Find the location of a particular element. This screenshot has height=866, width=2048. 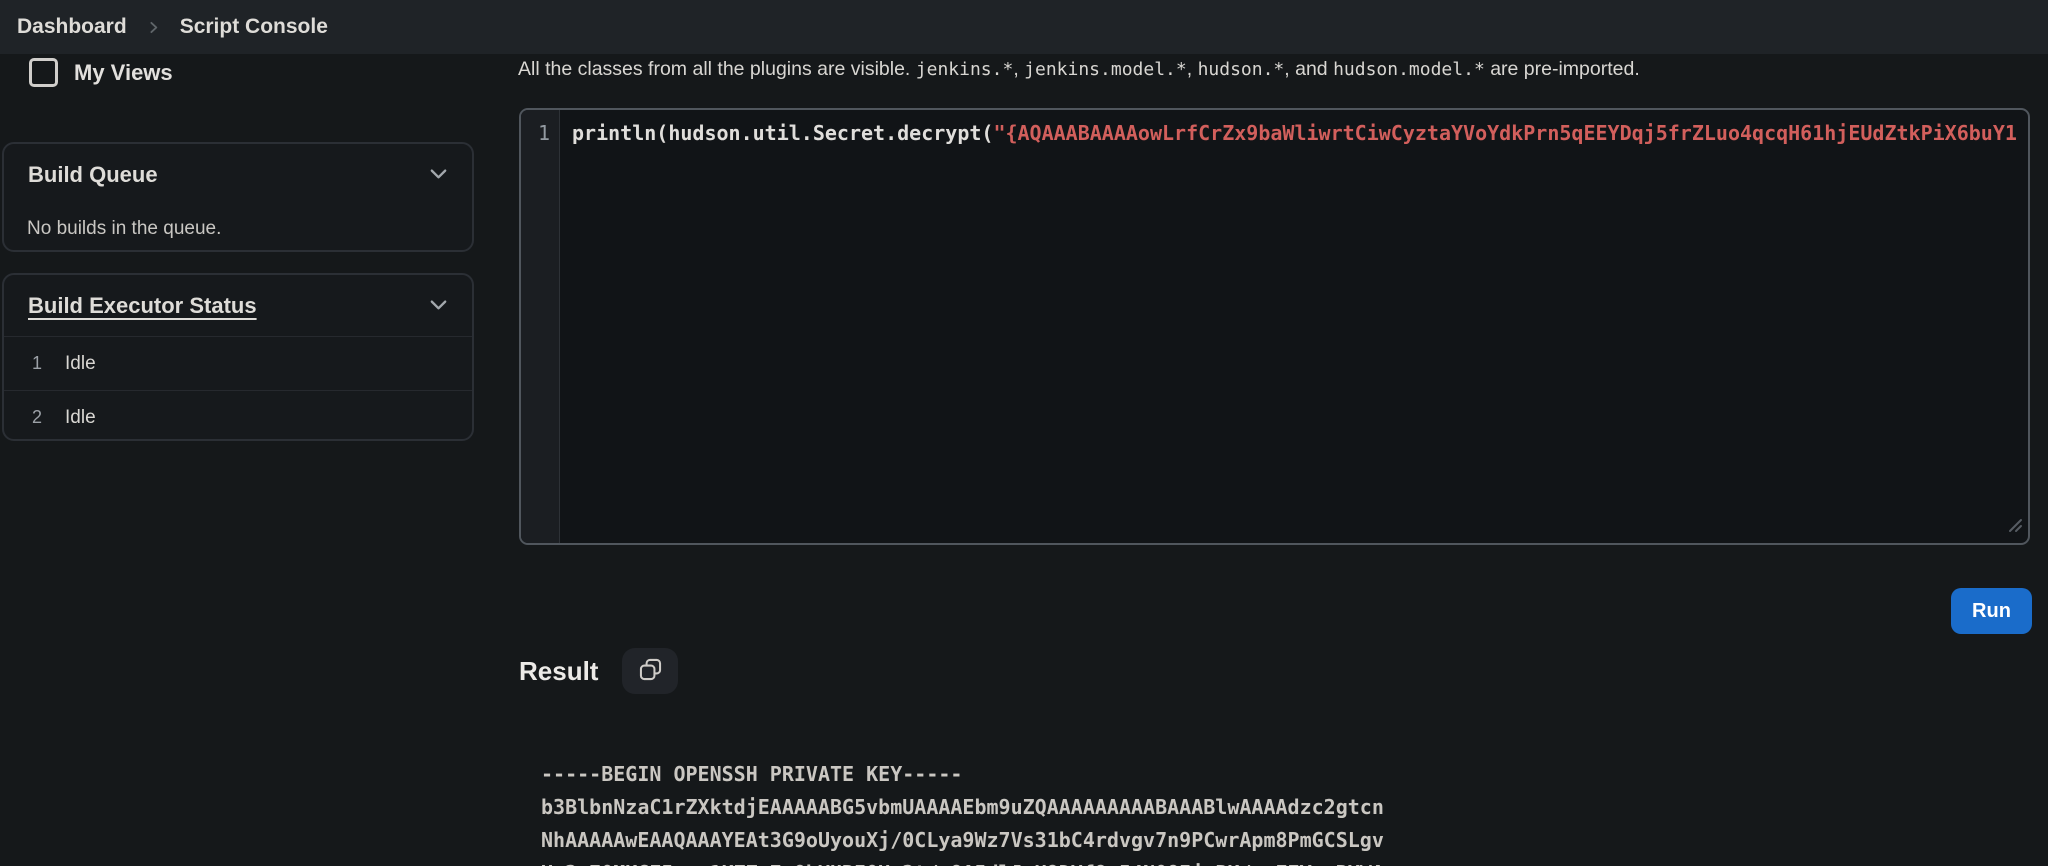

editor-line-number-gutter: 1 is located at coordinates (540, 326).